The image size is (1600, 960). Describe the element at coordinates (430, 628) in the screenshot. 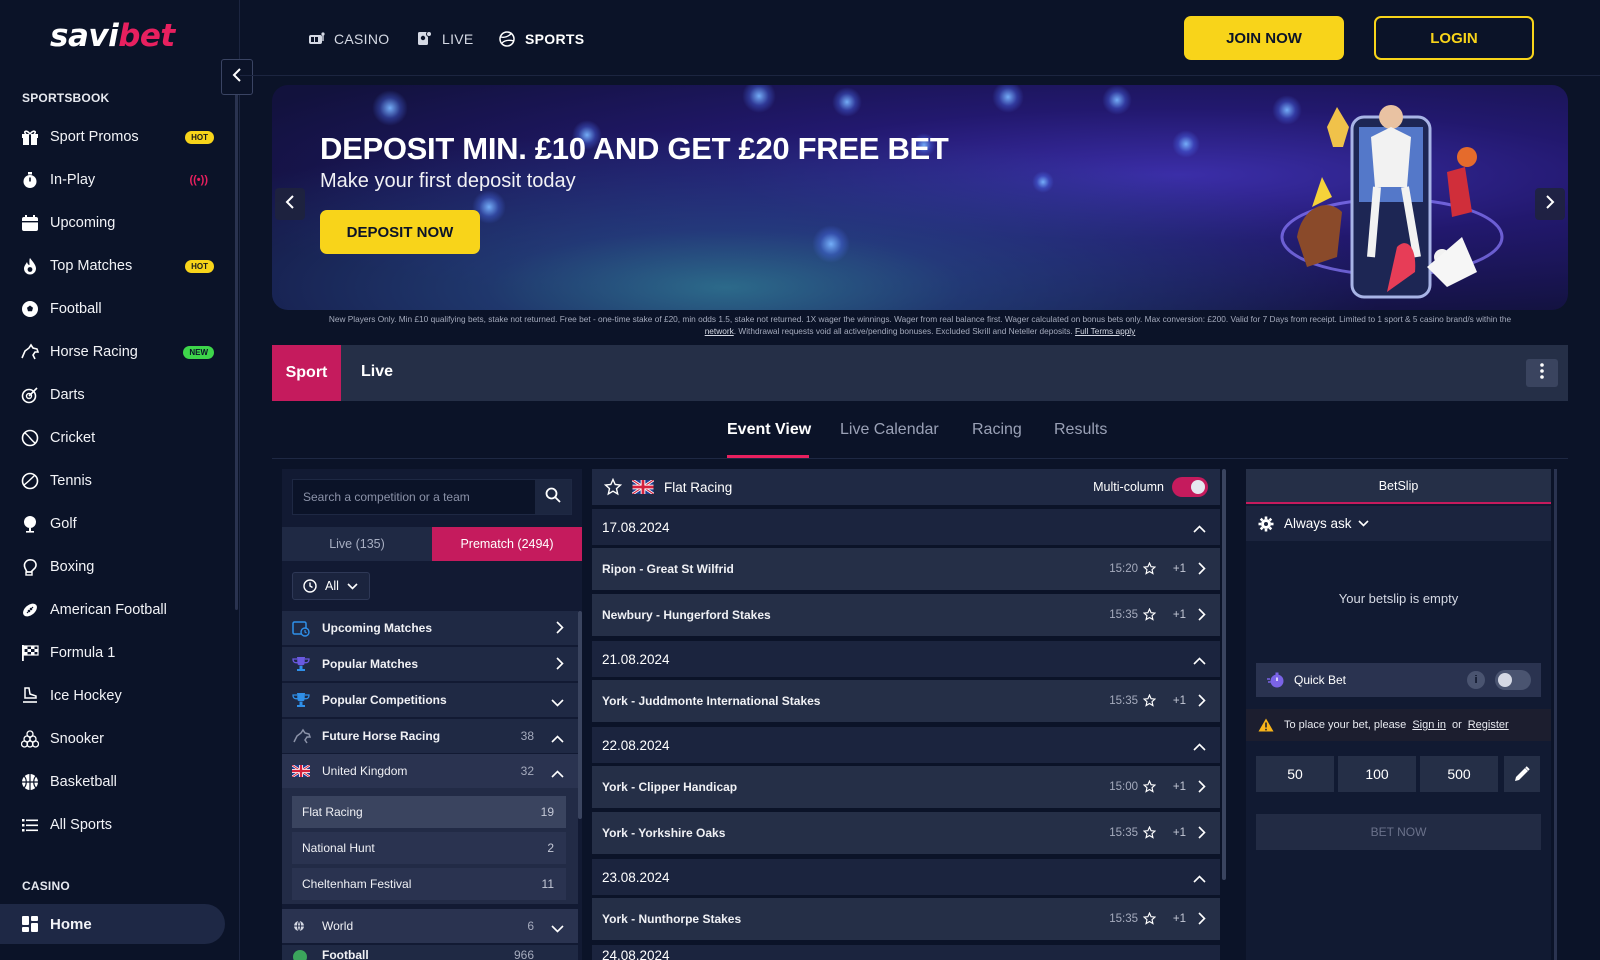

I see `upcoming-matches-row: Upcoming Matches` at that location.